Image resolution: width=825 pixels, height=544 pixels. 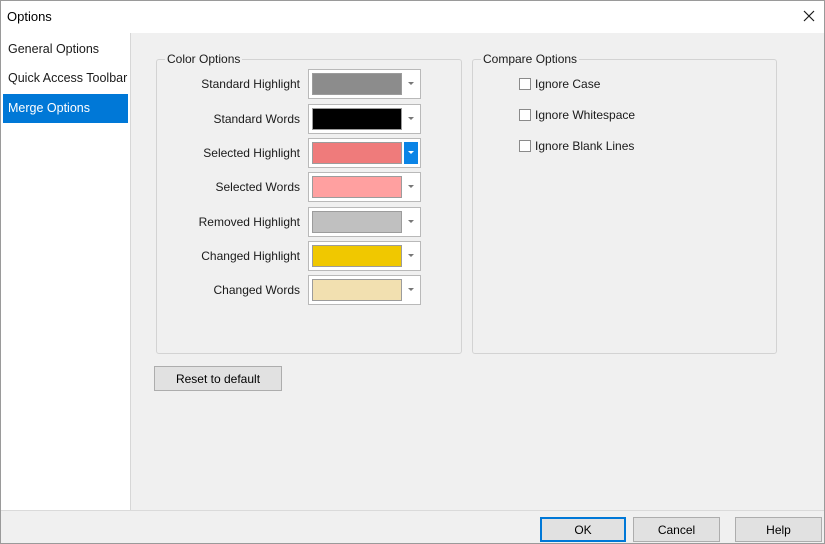 I want to click on dialog-footer: OK Cancel Help, so click(x=412, y=526).